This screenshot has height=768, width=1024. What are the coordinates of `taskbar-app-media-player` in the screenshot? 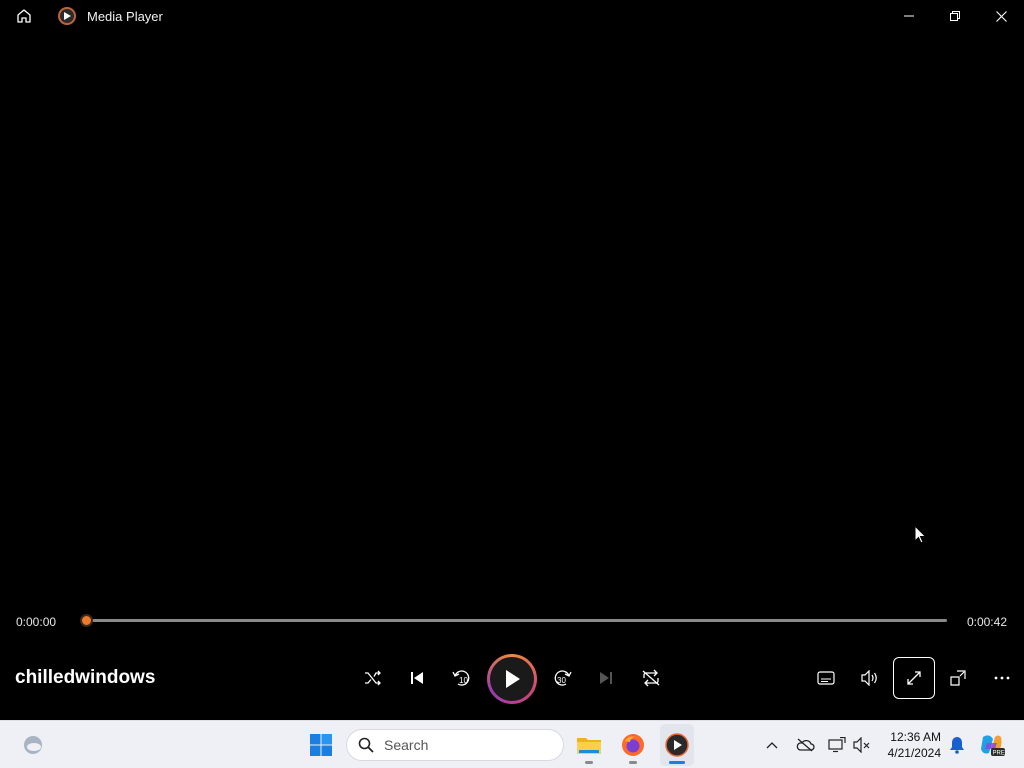 It's located at (677, 745).